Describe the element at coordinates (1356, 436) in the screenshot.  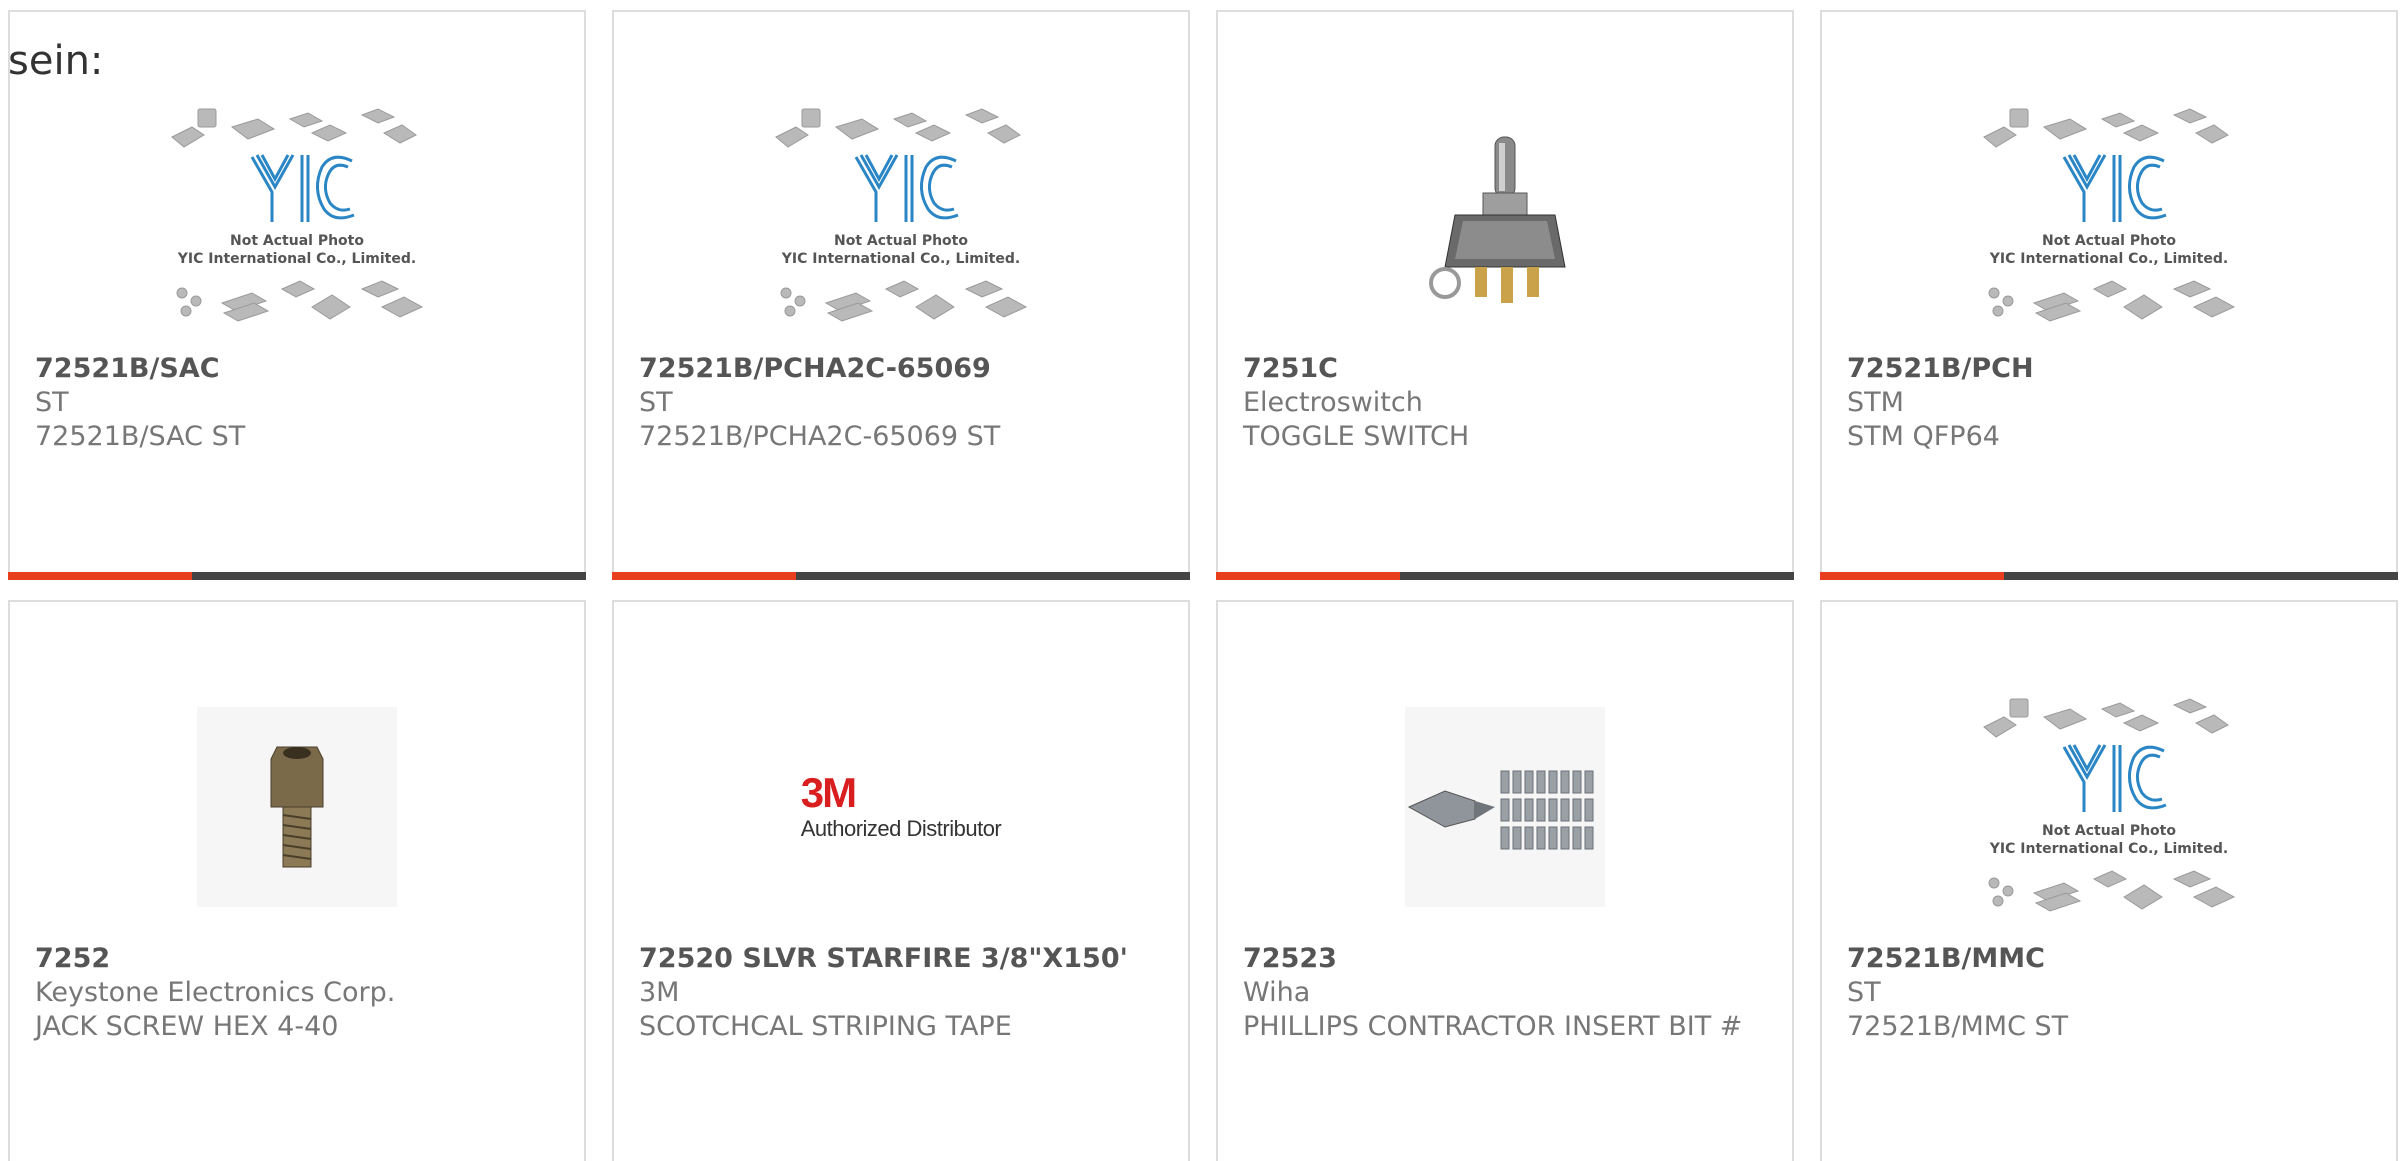
I see `description: TOGGLE SWITCH` at that location.